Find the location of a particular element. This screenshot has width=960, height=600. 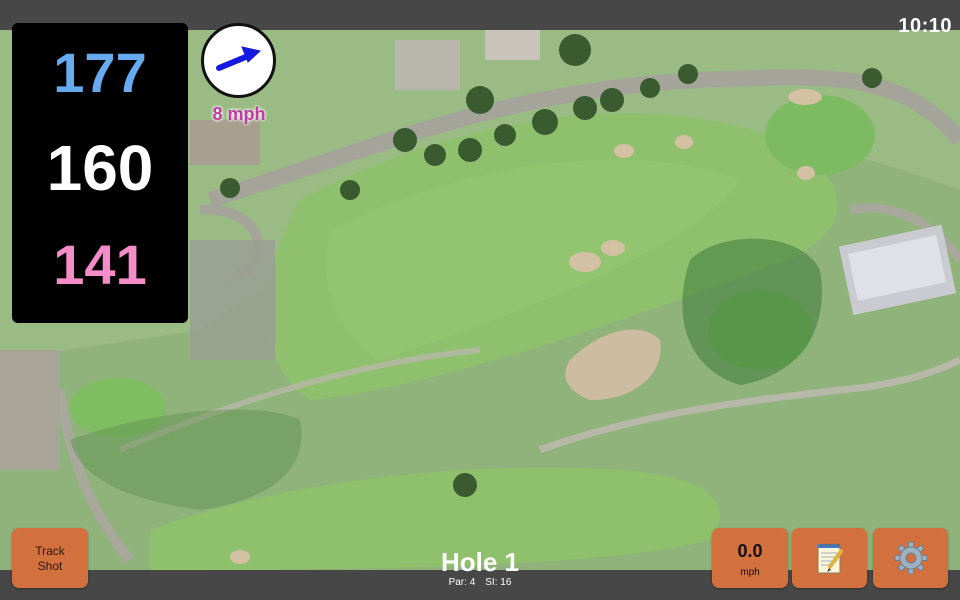

settings-button is located at coordinates (910, 558).